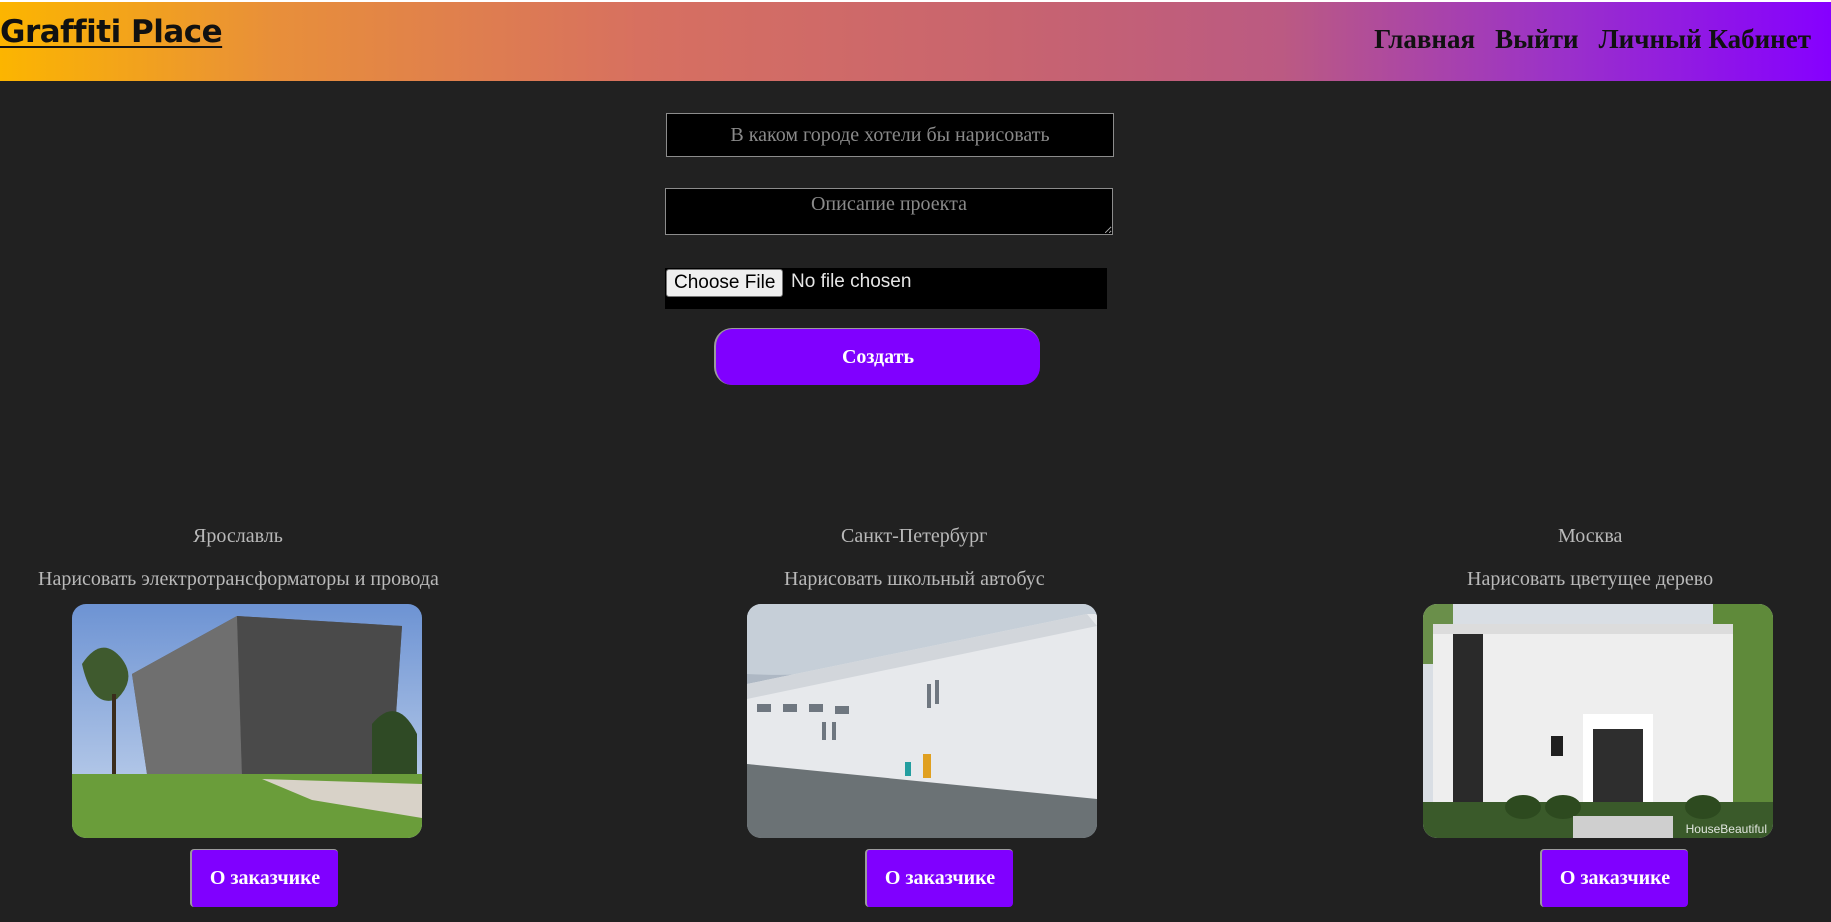  I want to click on image-watermark: HouseBeautiful, so click(1726, 829).